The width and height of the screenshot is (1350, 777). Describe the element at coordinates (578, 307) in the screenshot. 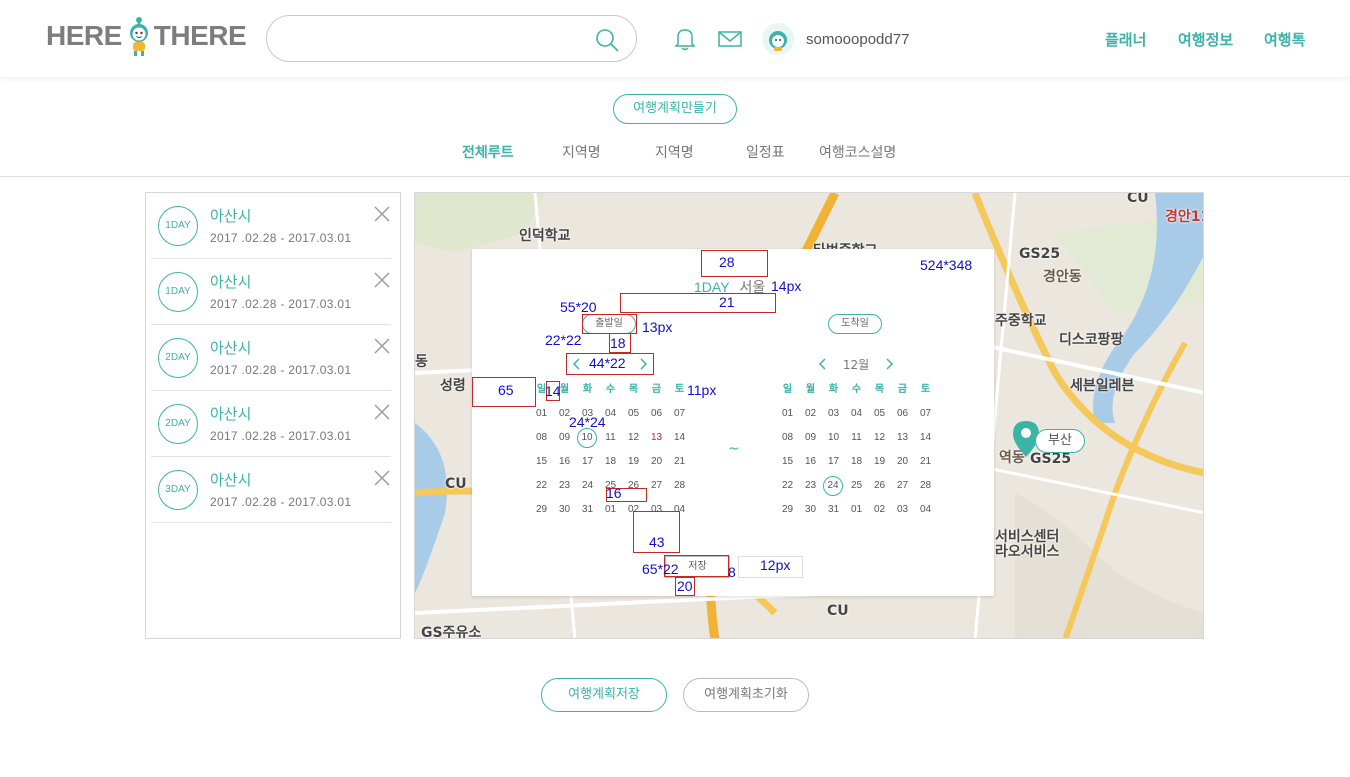

I see `annotation: 55*20` at that location.